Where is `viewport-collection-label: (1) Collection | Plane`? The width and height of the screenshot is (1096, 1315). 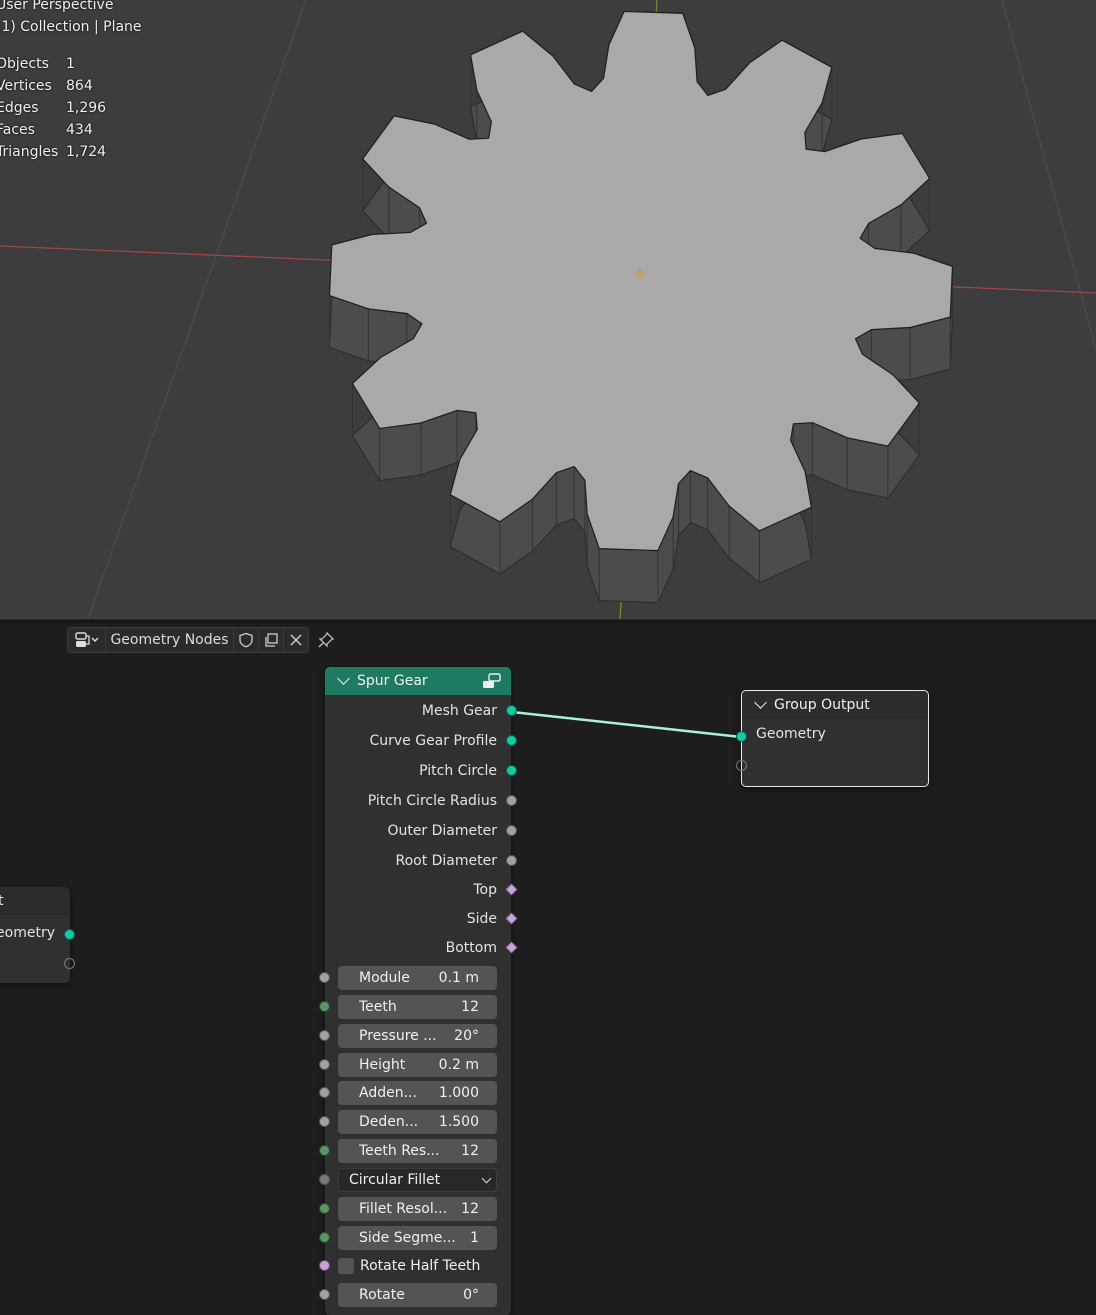
viewport-collection-label: (1) Collection | Plane is located at coordinates (71, 27).